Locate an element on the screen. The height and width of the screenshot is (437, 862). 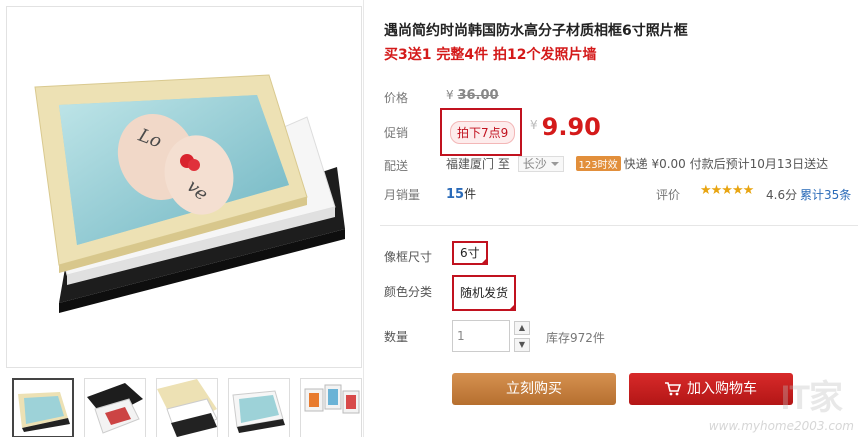
shipping-to-label: 至 is located at coordinates (503, 164).